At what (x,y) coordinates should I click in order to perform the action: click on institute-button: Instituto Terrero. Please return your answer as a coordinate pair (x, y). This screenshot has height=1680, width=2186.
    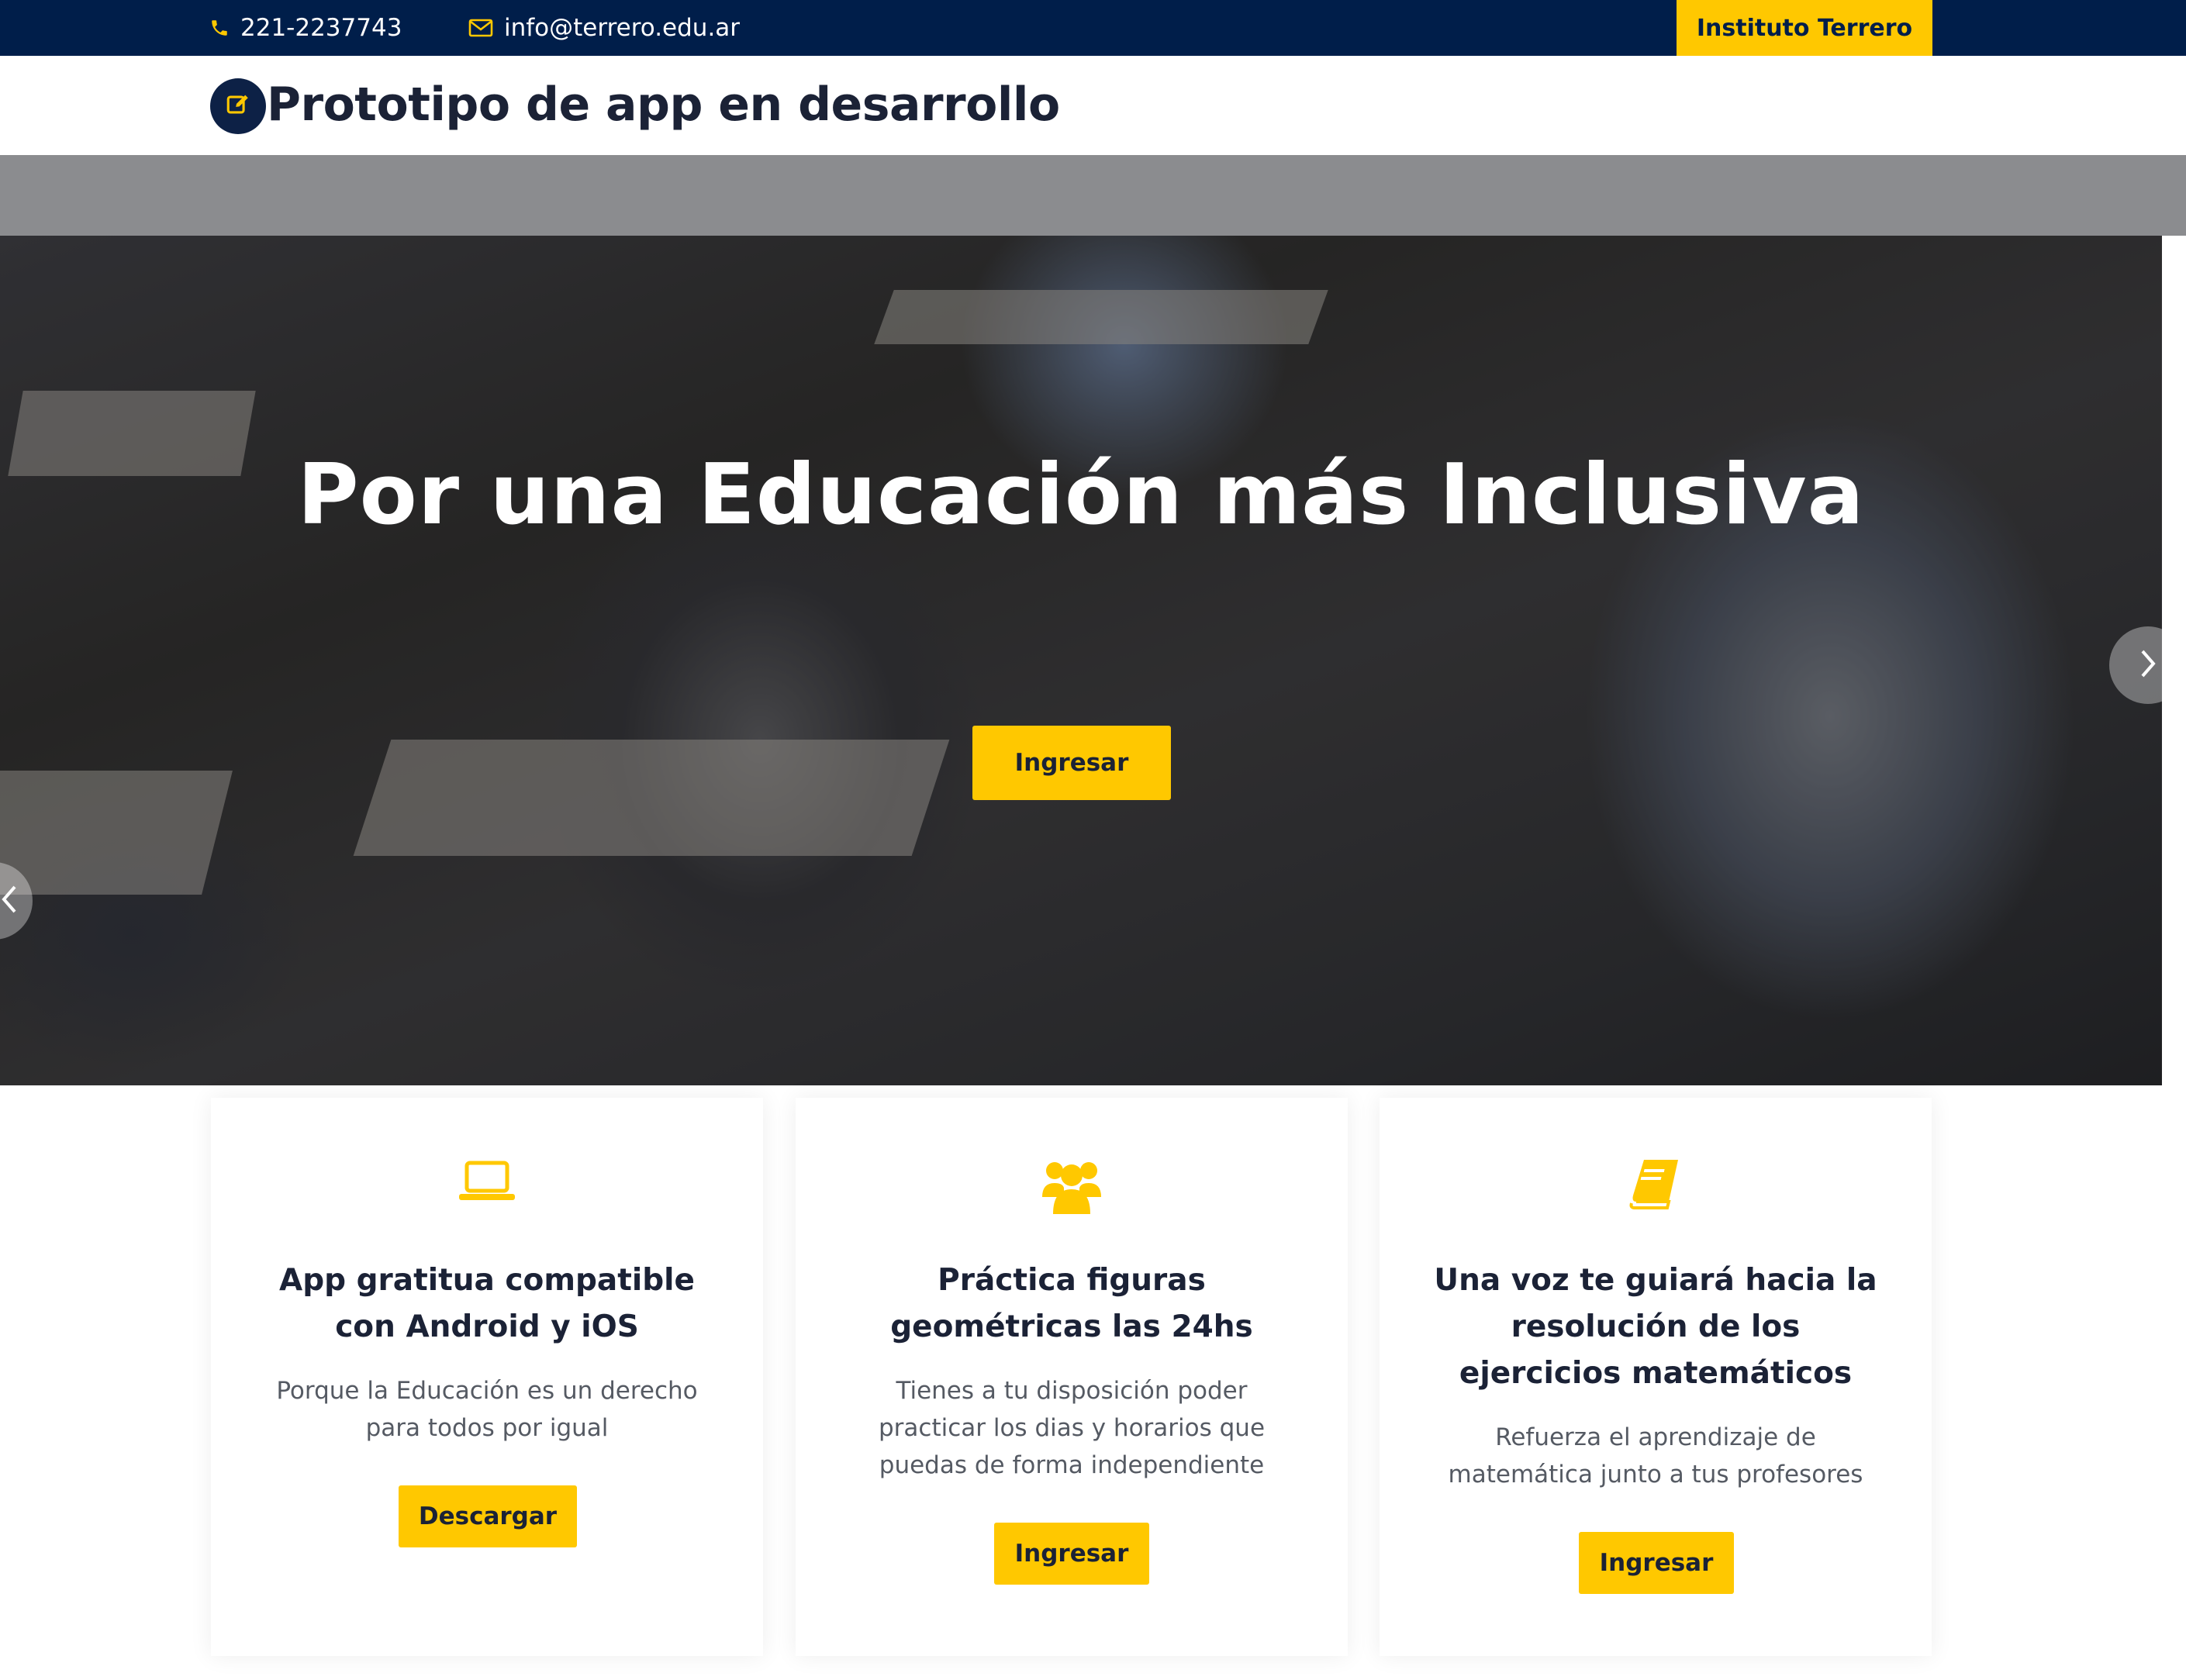
    Looking at the image, I should click on (1805, 28).